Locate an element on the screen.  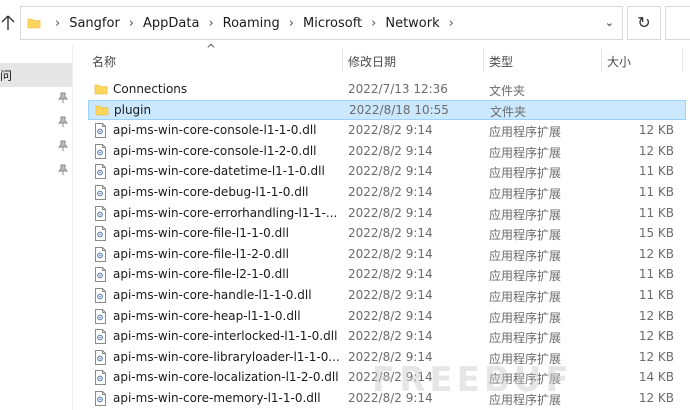
folder-row: plugin 2022/8/18 10:55 文件夹 is located at coordinates (387, 110).